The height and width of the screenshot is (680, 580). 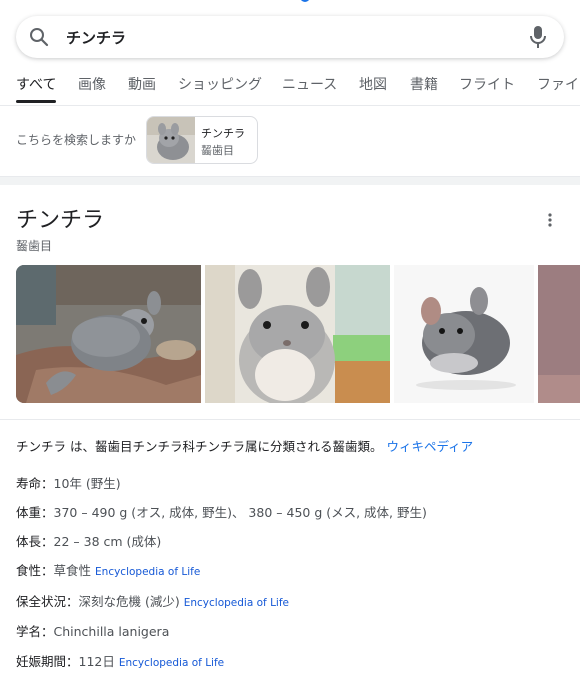 What do you see at coordinates (96, 661) in the screenshot?
I see `fact-value: 112日` at bounding box center [96, 661].